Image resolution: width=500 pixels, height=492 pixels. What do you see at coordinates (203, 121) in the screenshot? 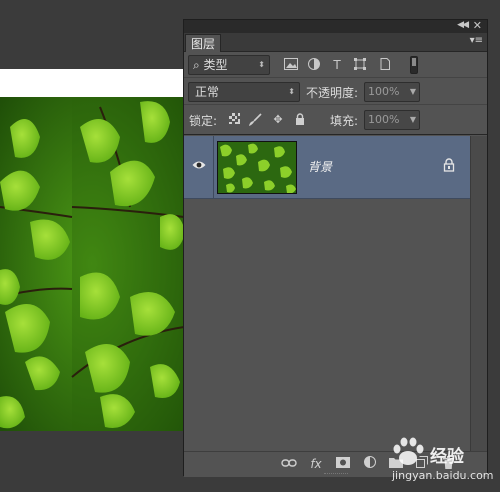
I see `lock-label: 锁定:` at bounding box center [203, 121].